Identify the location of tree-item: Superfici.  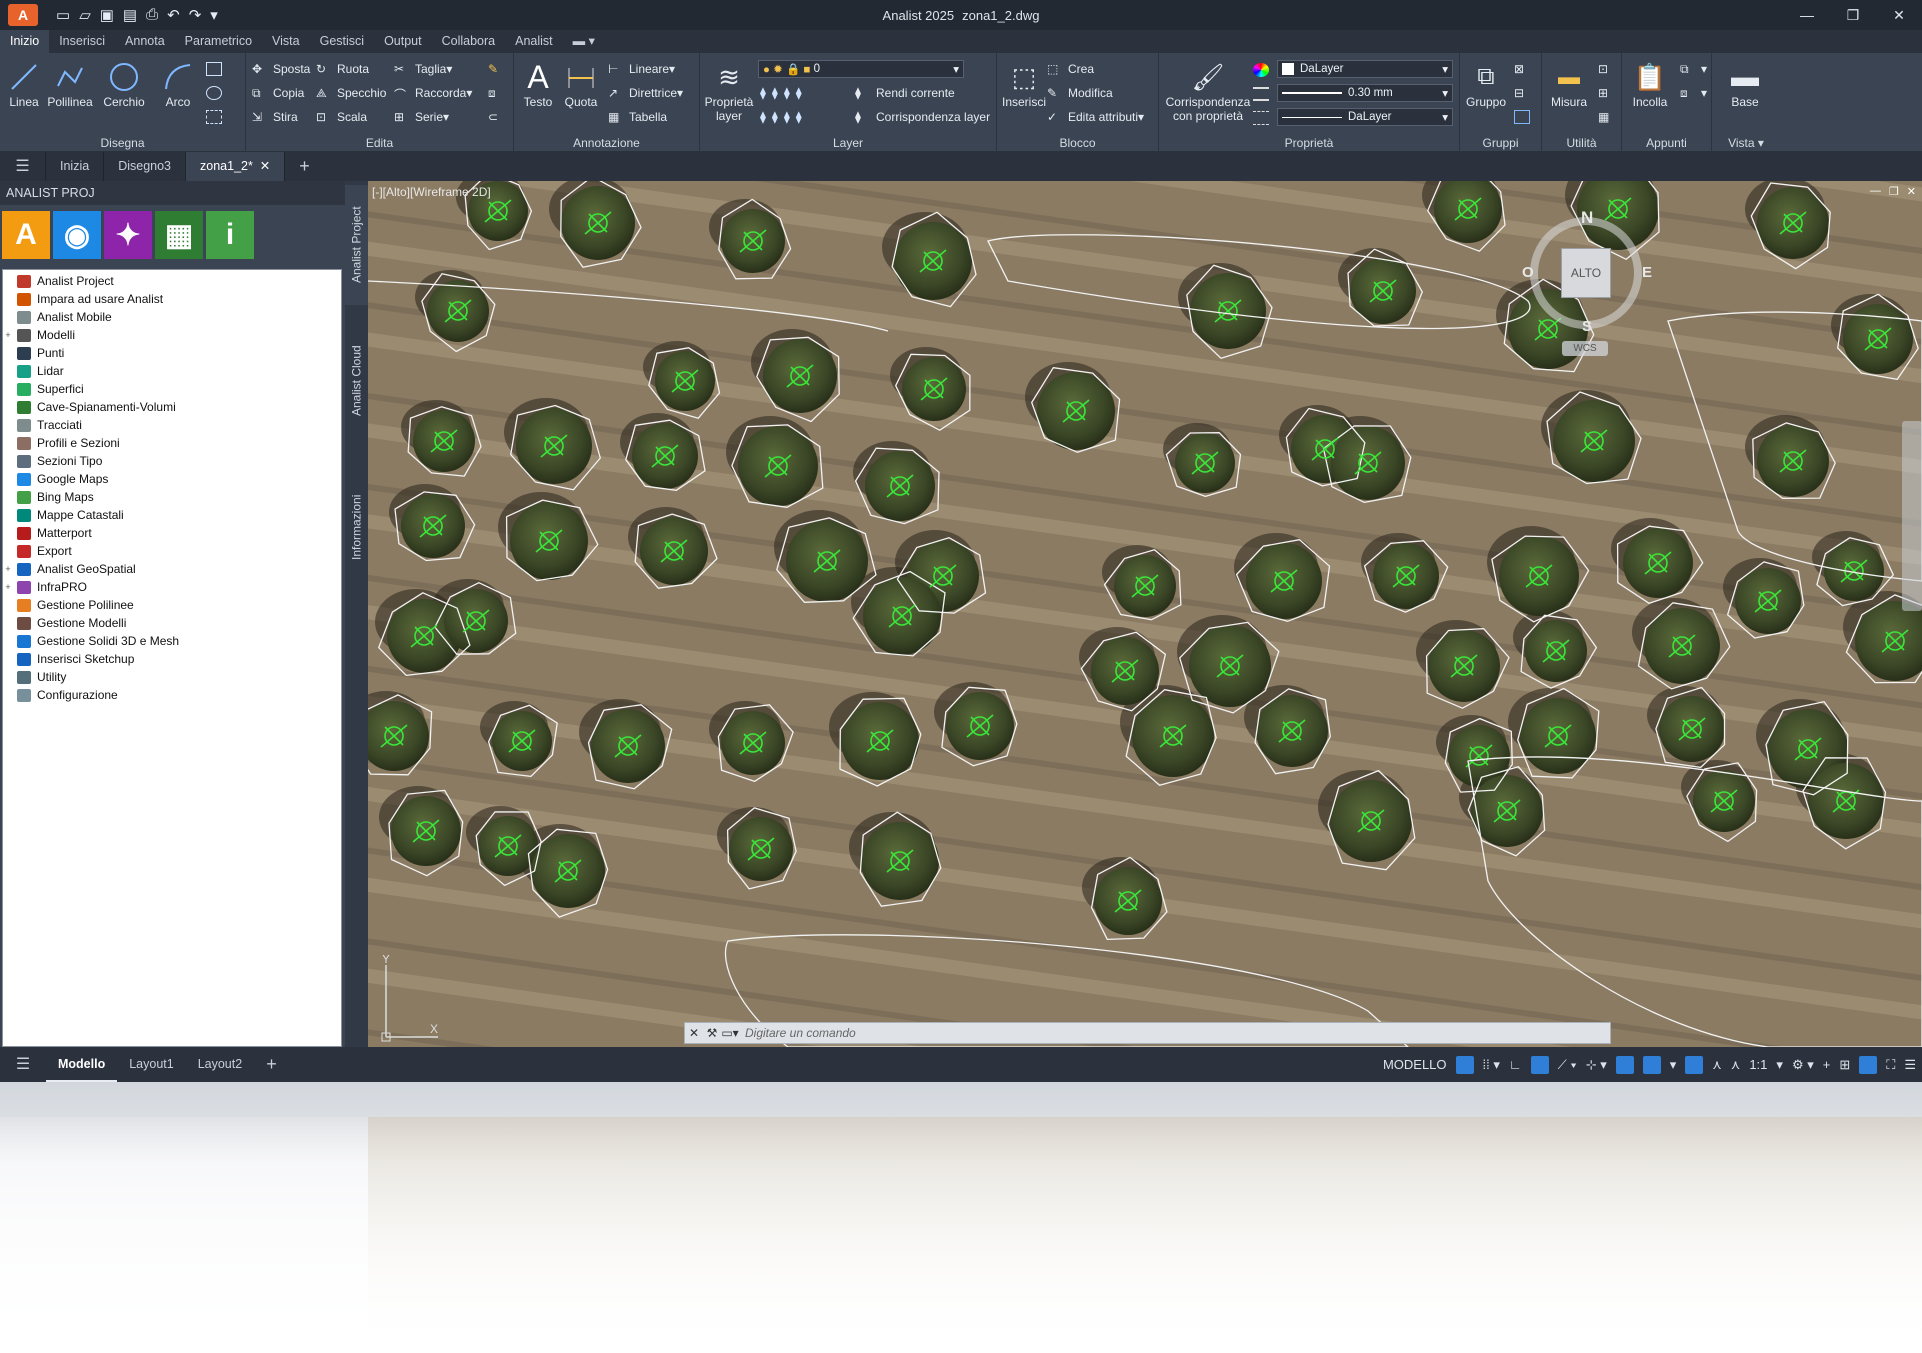
(172, 389).